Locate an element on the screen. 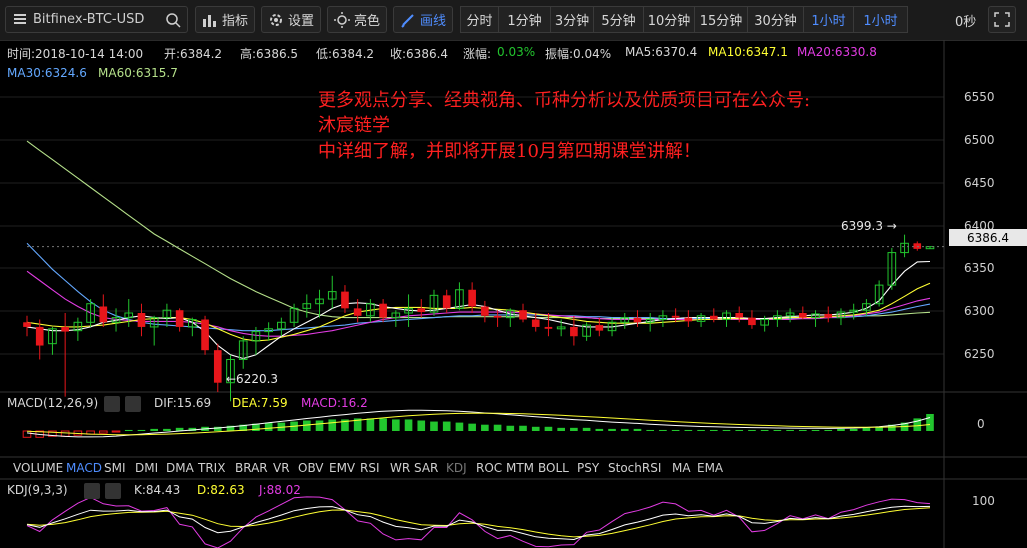 The image size is (1027, 548). settings-button: 设置 is located at coordinates (291, 19).